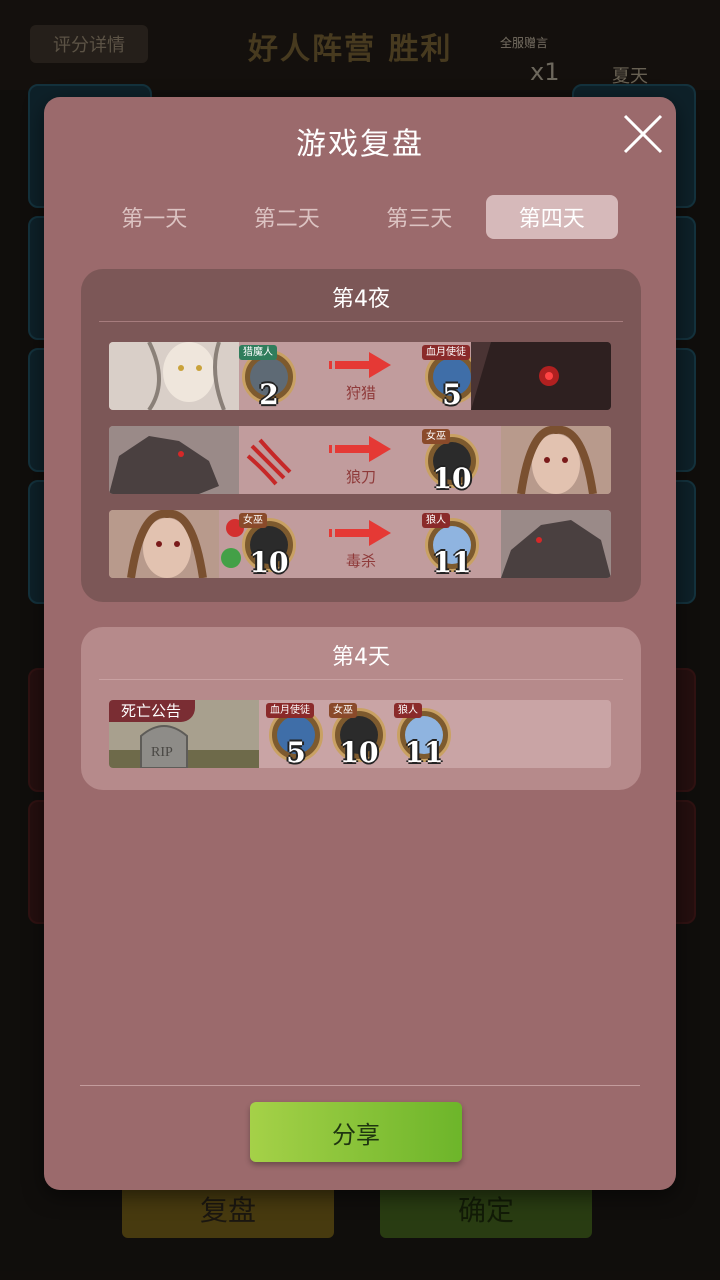  Describe the element at coordinates (258, 352) in the screenshot. I see `actor-role-badge: 猎魔人` at that location.